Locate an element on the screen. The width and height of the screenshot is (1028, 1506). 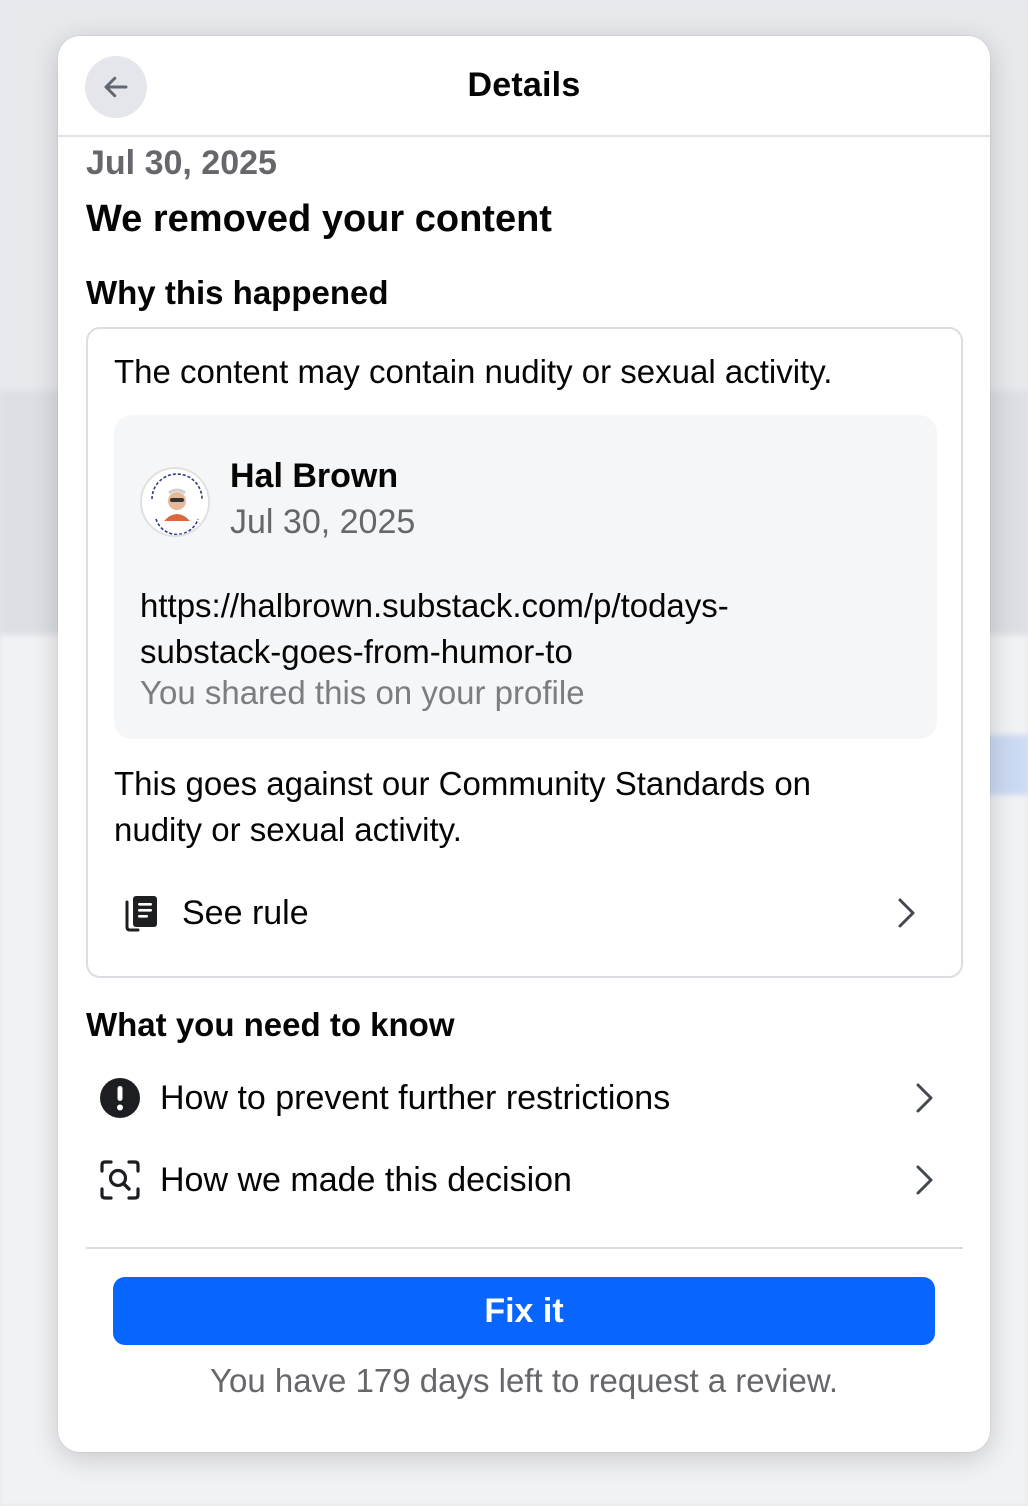
prevent-restrictions-row: How to prevent further restrictions is located at coordinates (524, 1098).